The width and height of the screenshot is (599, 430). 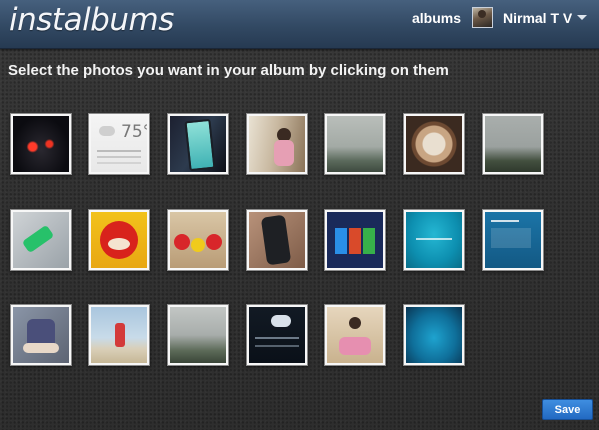 What do you see at coordinates (434, 335) in the screenshot?
I see `photo-blue-screen` at bounding box center [434, 335].